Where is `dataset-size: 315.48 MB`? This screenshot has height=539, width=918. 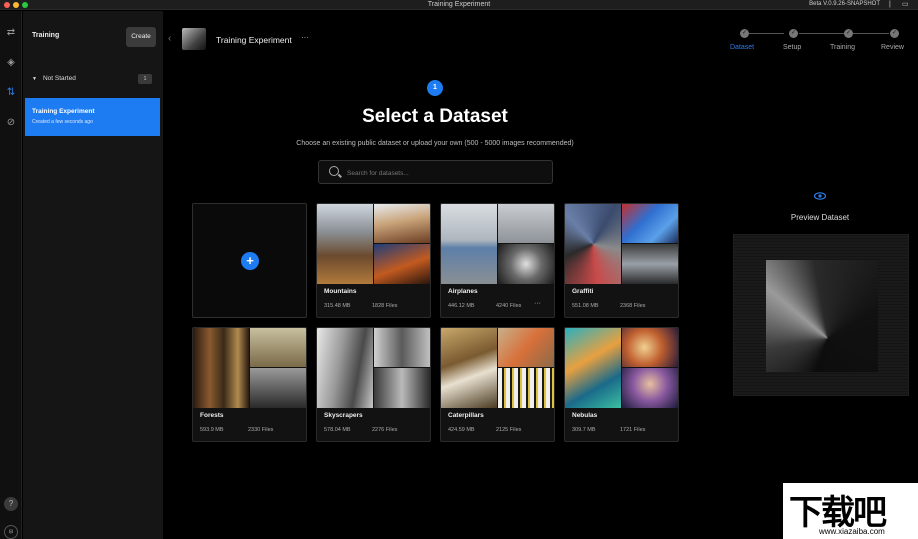
dataset-size: 315.48 MB is located at coordinates (337, 306).